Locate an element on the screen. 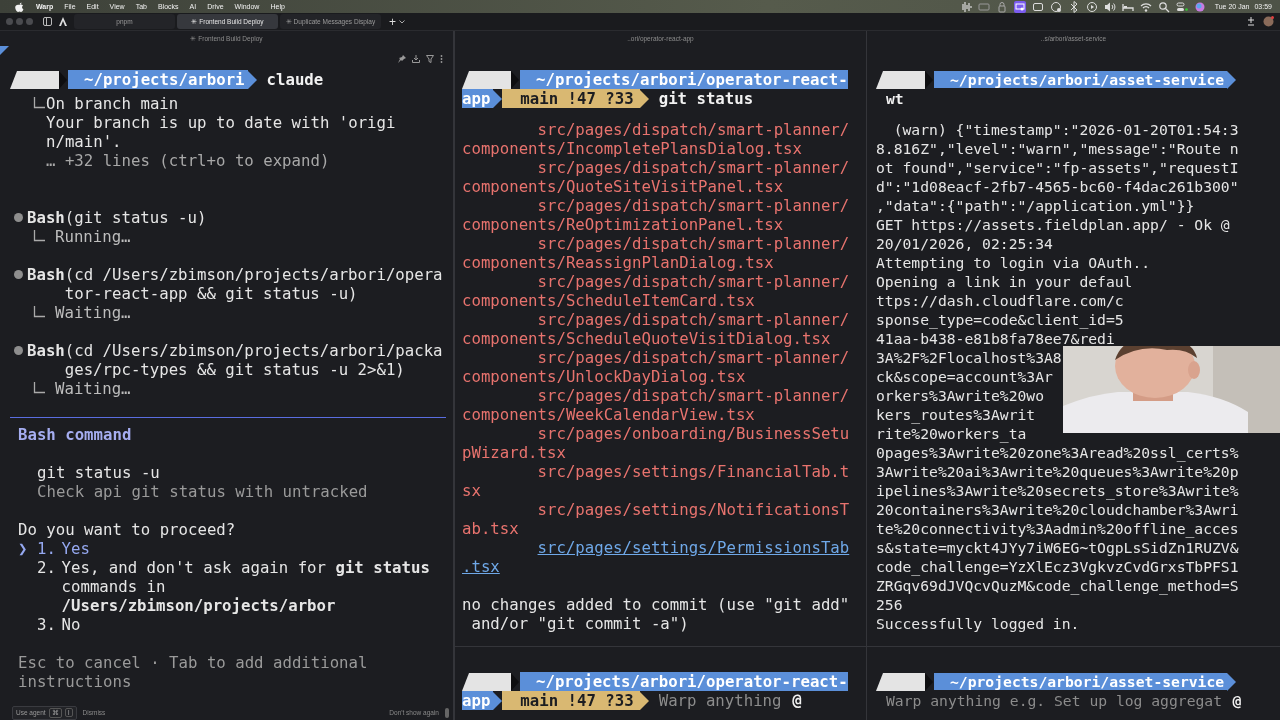 This screenshot has width=1280, height=720. command-text: claude is located at coordinates (295, 79).